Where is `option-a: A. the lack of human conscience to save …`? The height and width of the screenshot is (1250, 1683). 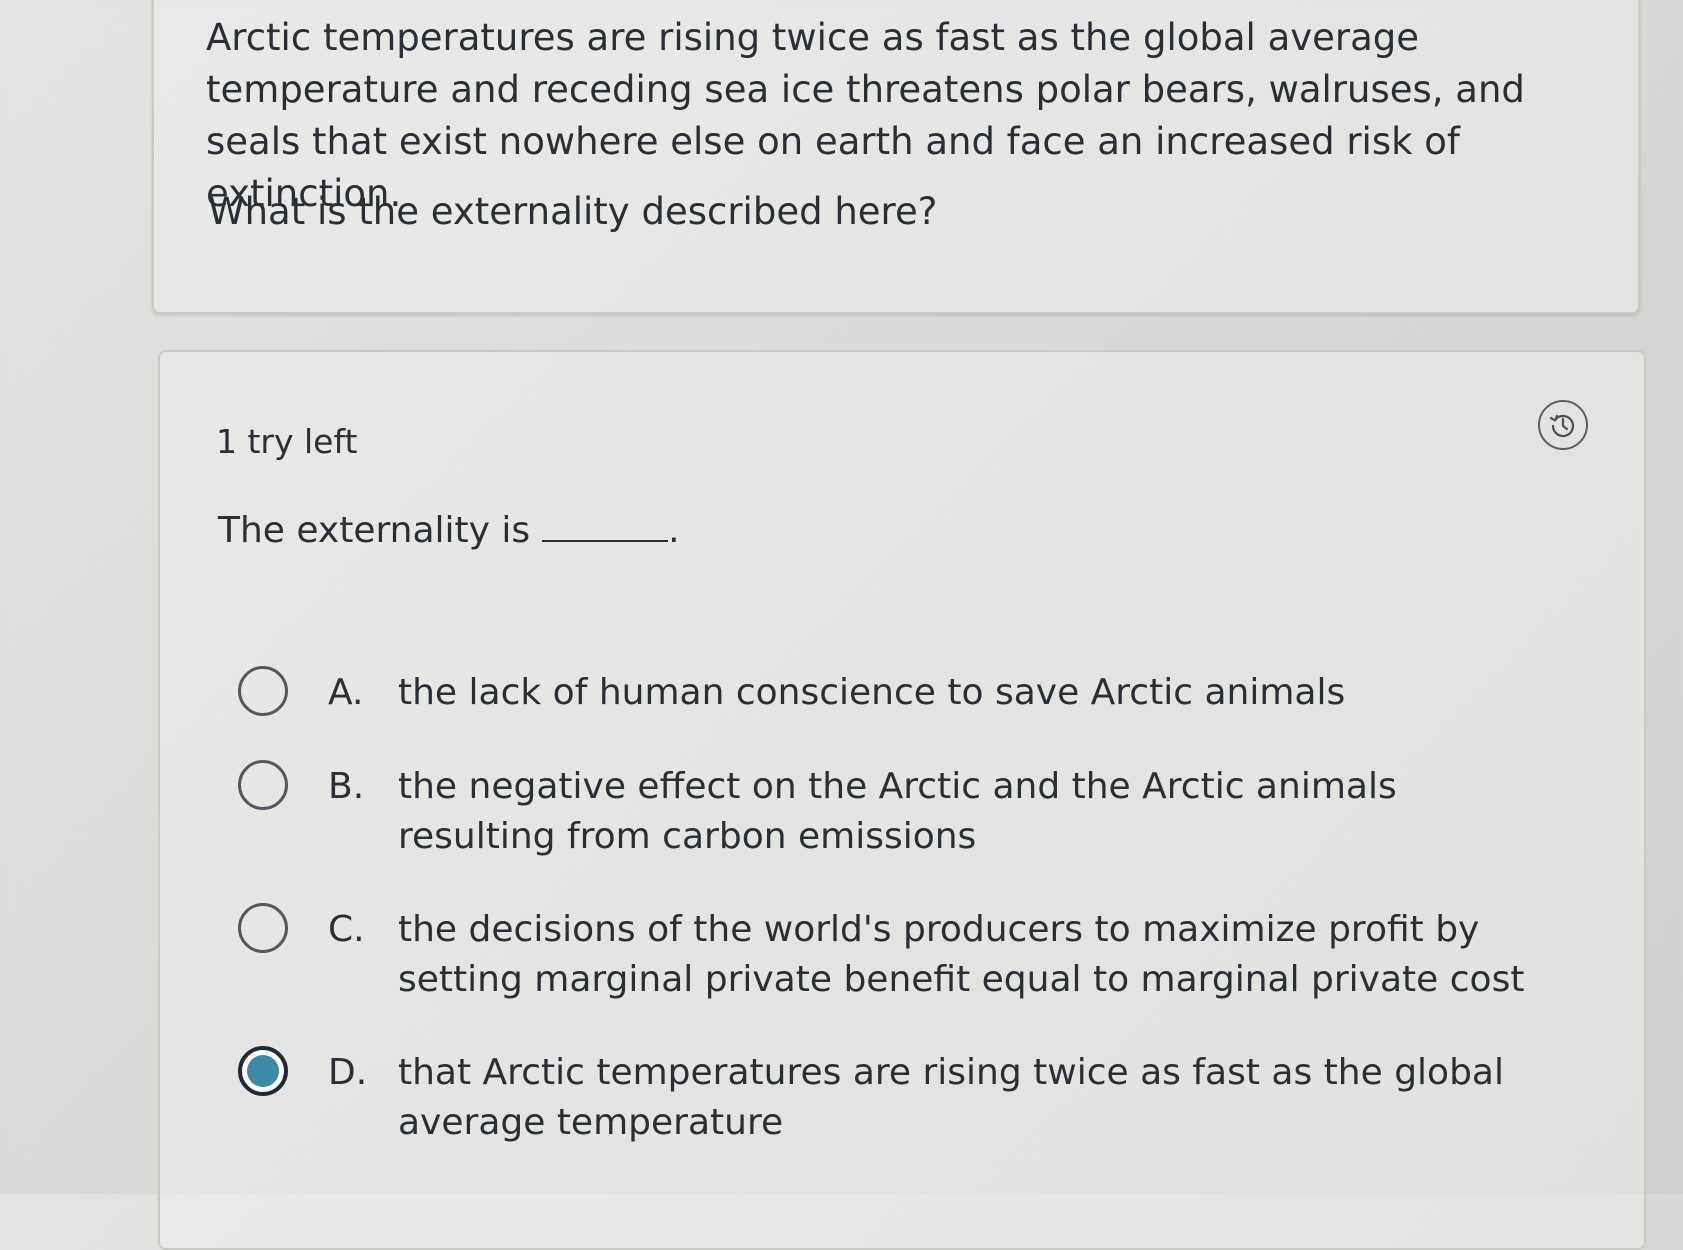 option-a: A. the lack of human conscience to save … is located at coordinates (888, 692).